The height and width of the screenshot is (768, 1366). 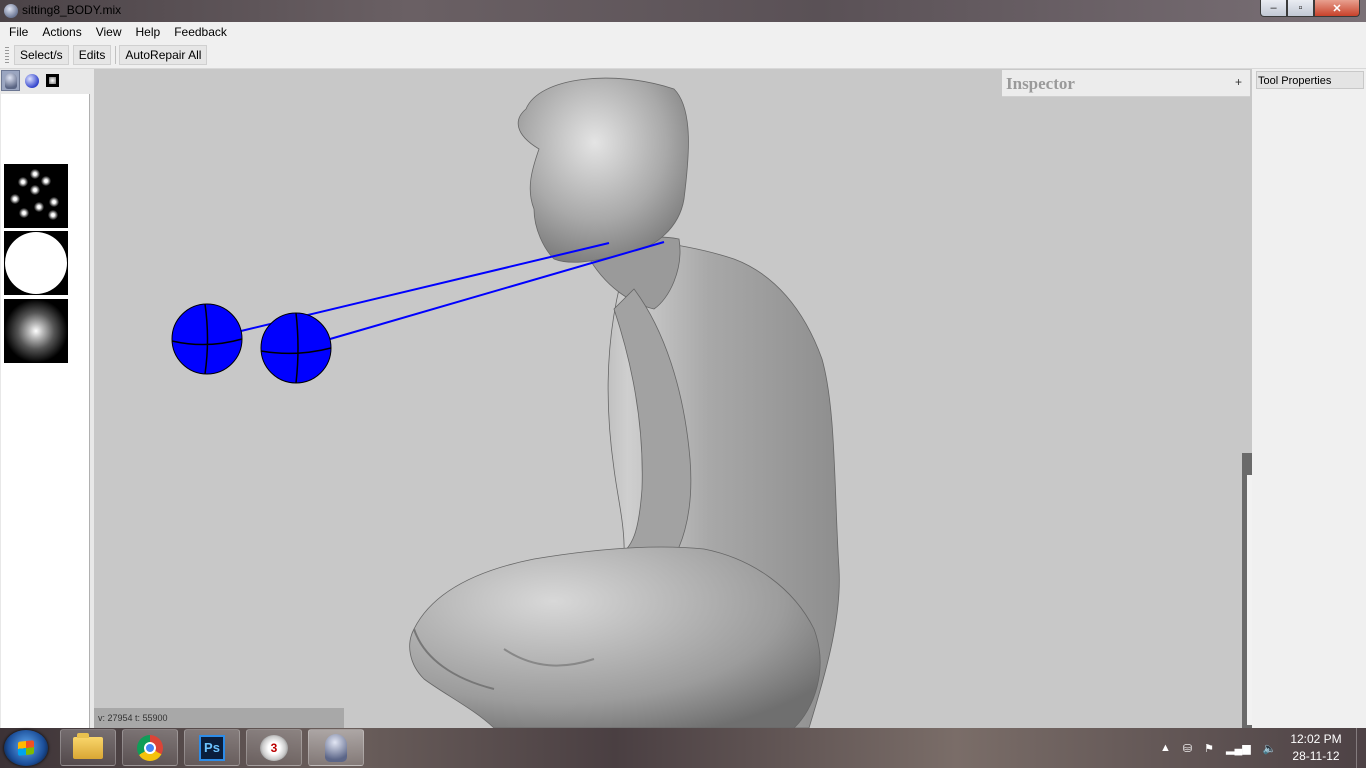 I want to click on toolbar: Select/s Edits AutoRepair All, so click(x=683, y=55).